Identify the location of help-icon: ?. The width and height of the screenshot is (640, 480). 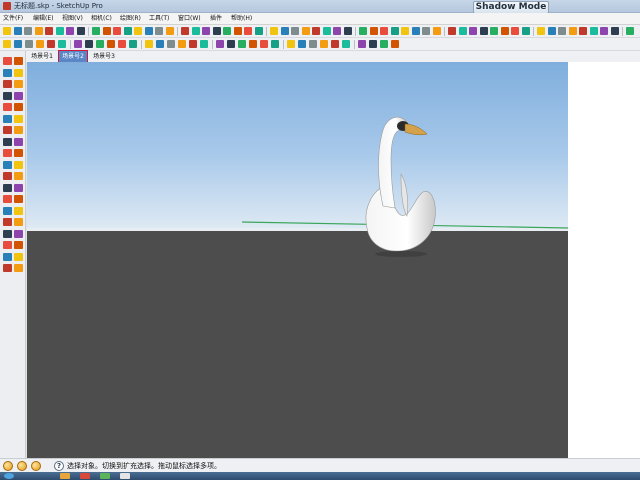
(59, 466).